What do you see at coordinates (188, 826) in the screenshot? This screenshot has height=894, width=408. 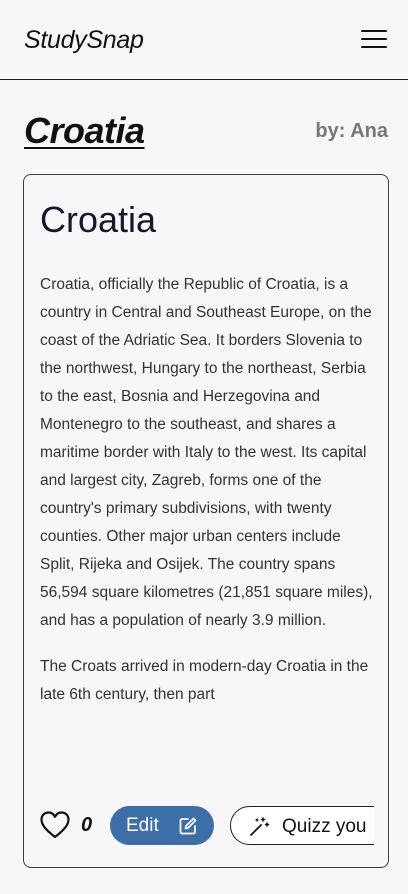 I see `edit-icon` at bounding box center [188, 826].